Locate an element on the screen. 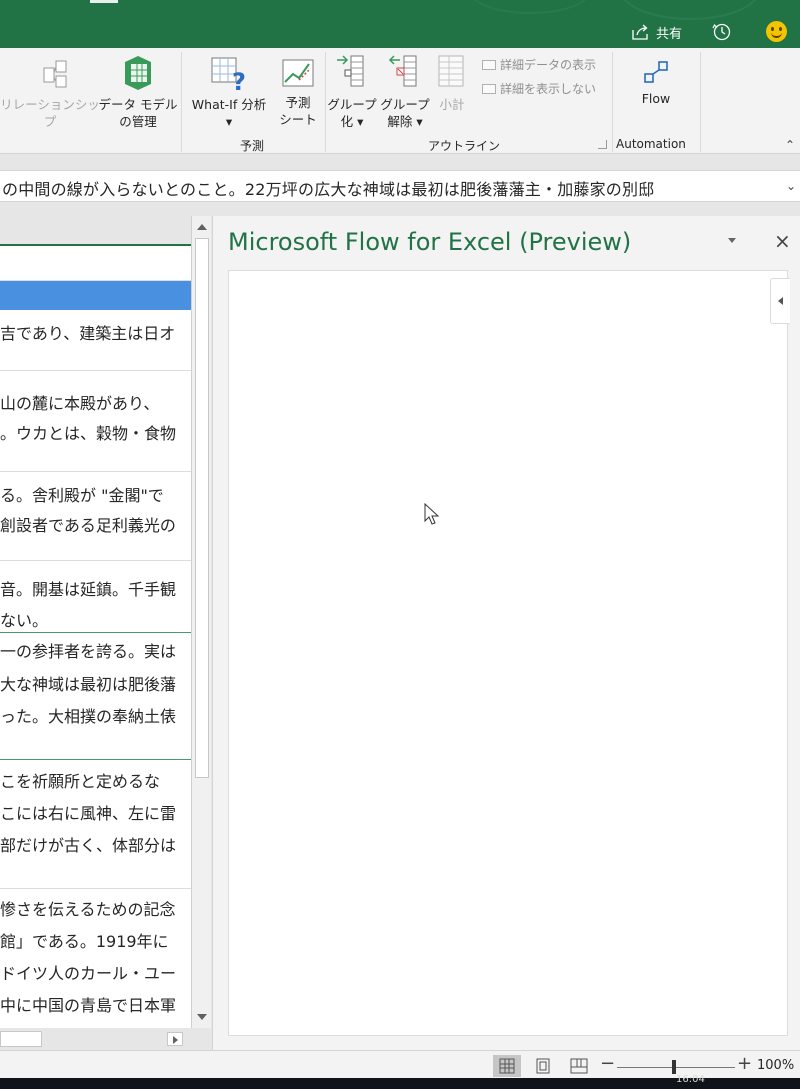  scroll-thumb is located at coordinates (202, 508).